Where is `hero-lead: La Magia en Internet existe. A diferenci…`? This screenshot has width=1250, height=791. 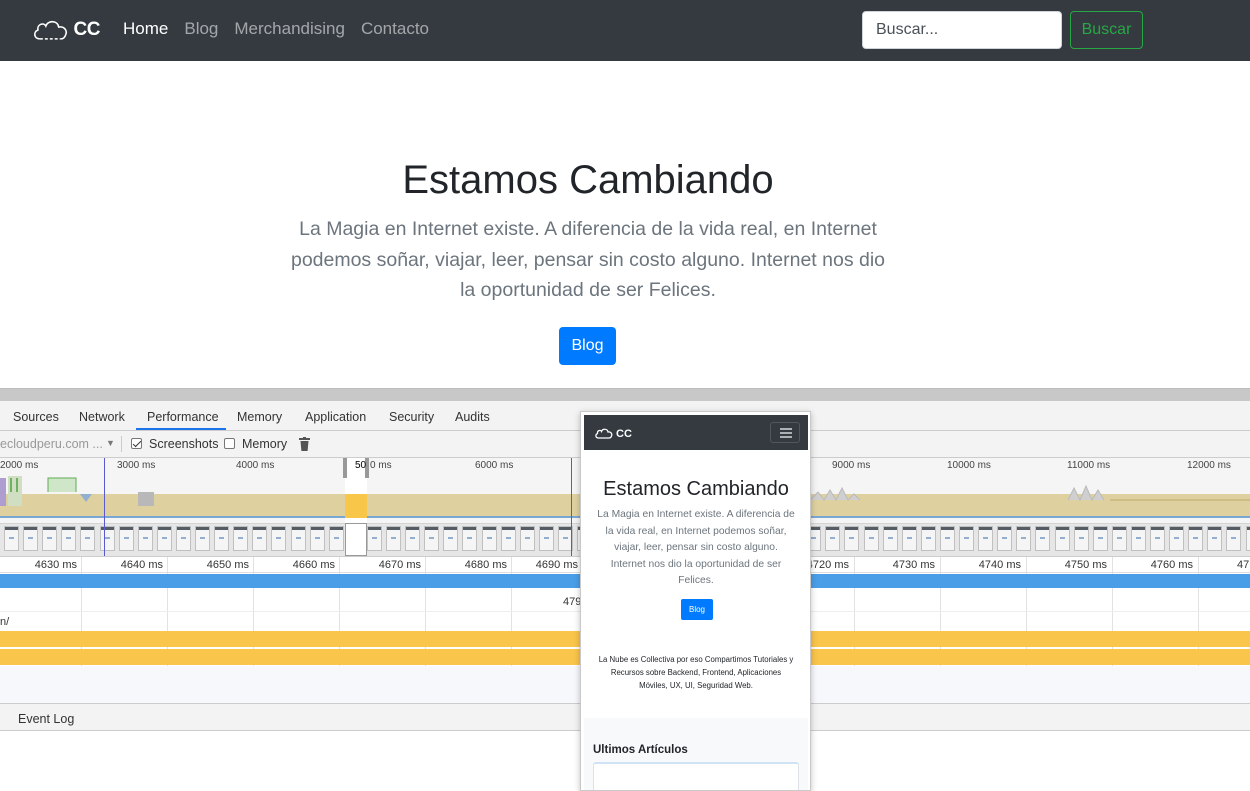
hero-lead: La Magia en Internet existe. A diferenci… is located at coordinates (588, 259).